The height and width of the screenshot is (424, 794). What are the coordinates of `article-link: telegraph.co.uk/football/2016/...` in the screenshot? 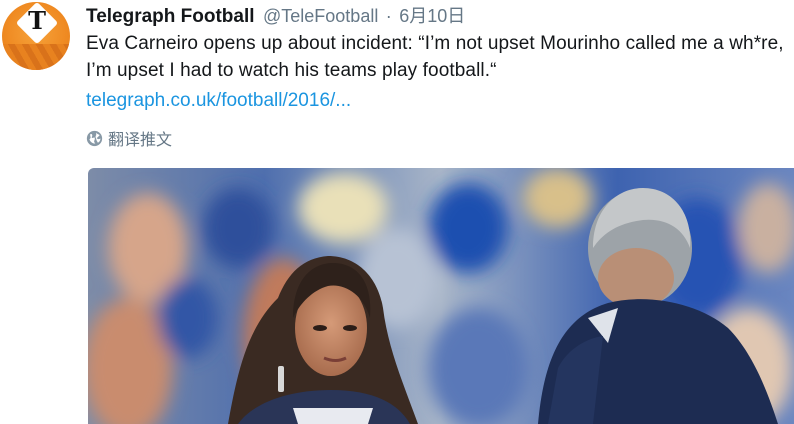 It's located at (218, 101).